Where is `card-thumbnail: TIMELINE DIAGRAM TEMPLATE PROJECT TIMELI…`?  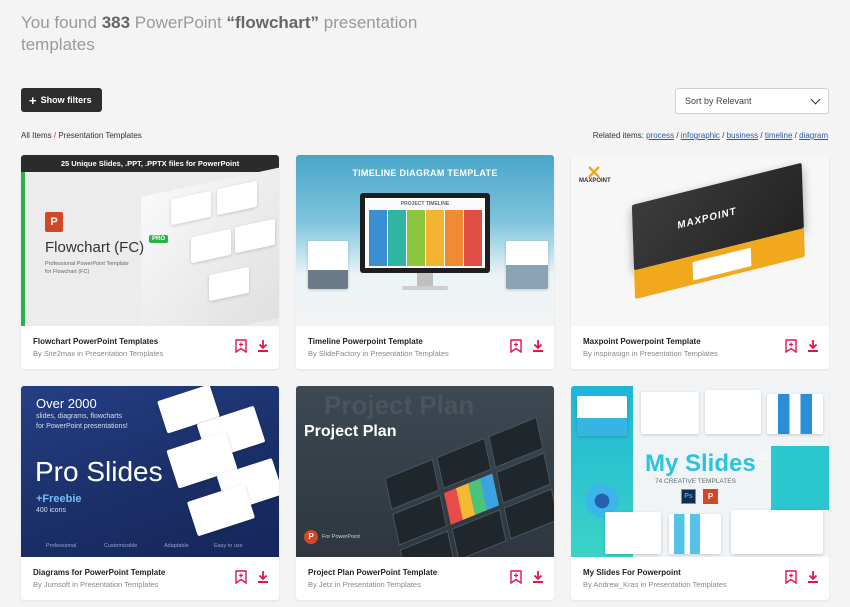 card-thumbnail: TIMELINE DIAGRAM TEMPLATE PROJECT TIMELI… is located at coordinates (425, 240).